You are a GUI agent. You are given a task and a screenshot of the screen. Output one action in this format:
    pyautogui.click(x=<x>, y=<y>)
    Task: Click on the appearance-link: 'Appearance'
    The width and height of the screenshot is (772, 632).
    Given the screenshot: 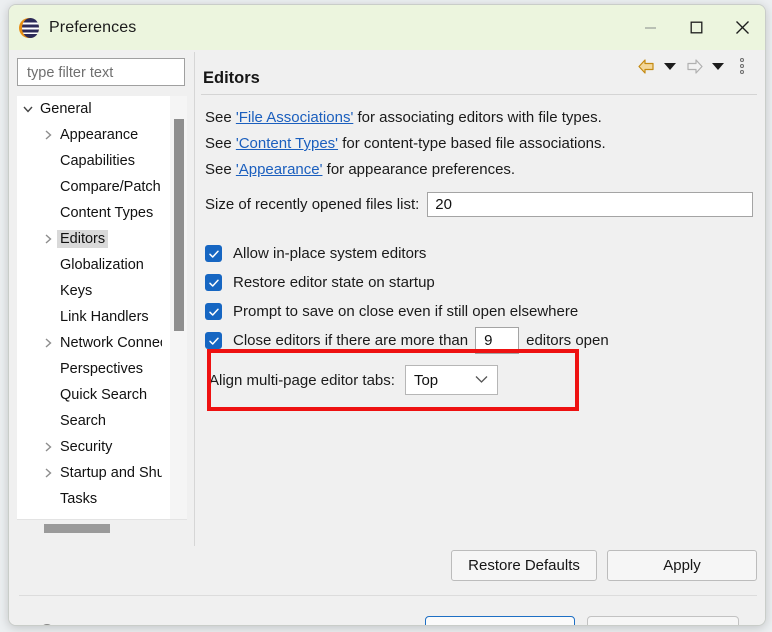 What is the action you would take?
    pyautogui.click(x=279, y=169)
    